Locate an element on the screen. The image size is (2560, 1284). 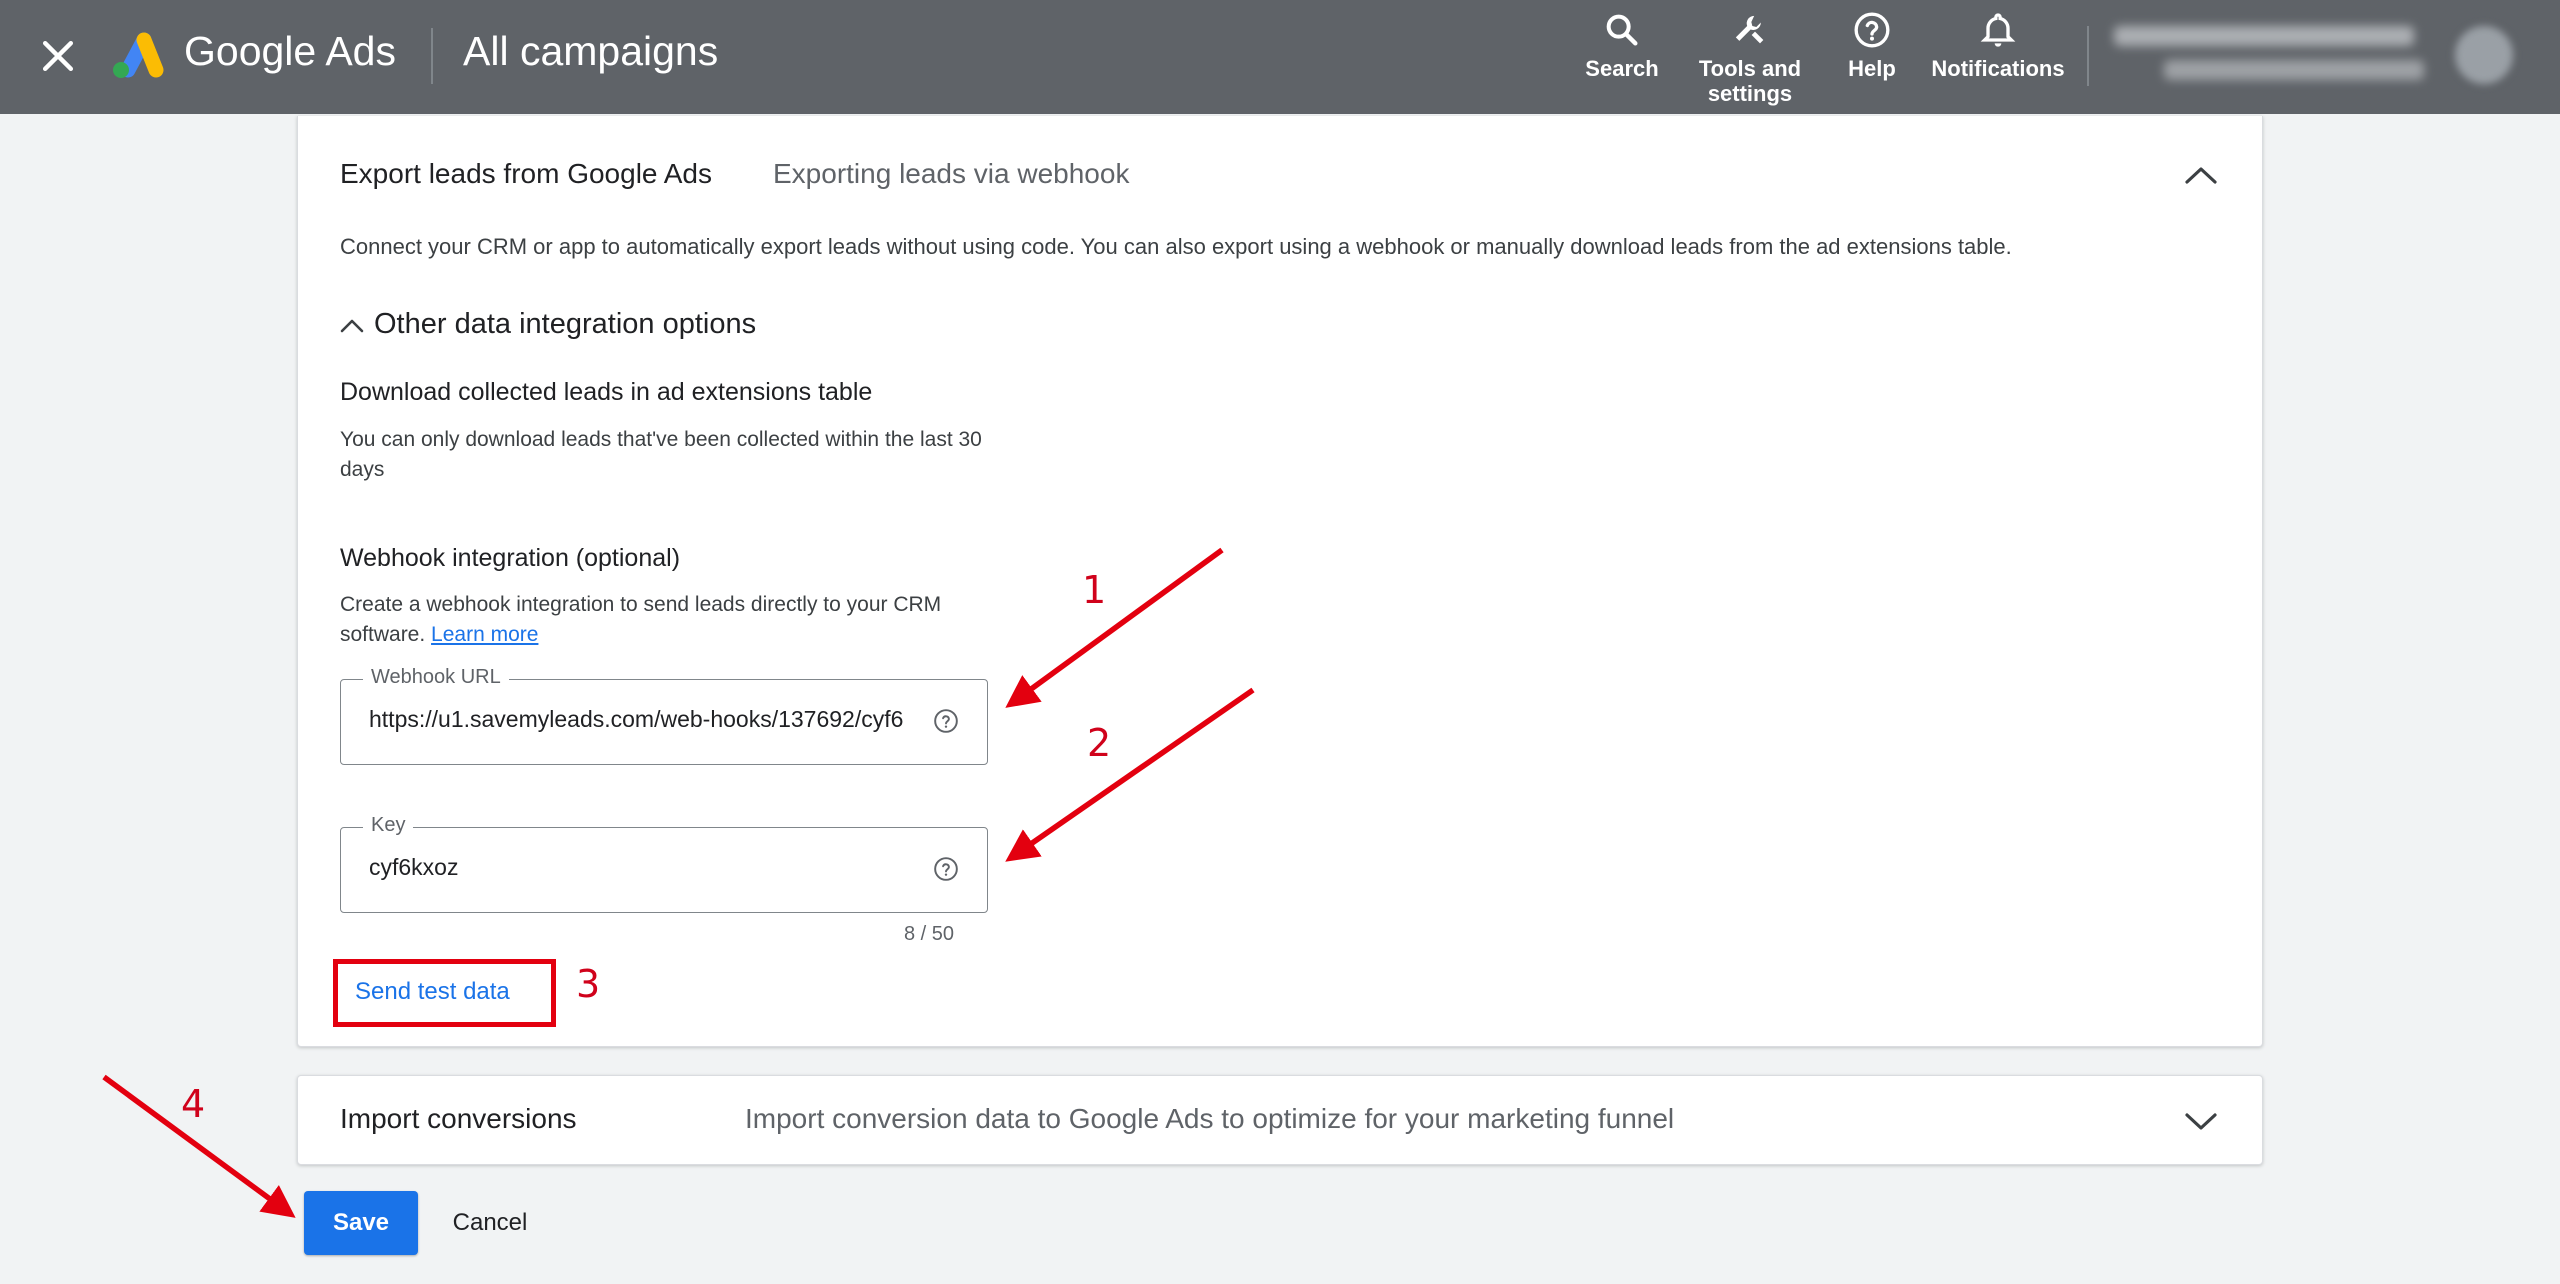
brand-name: Google Ads is located at coordinates (290, 51).